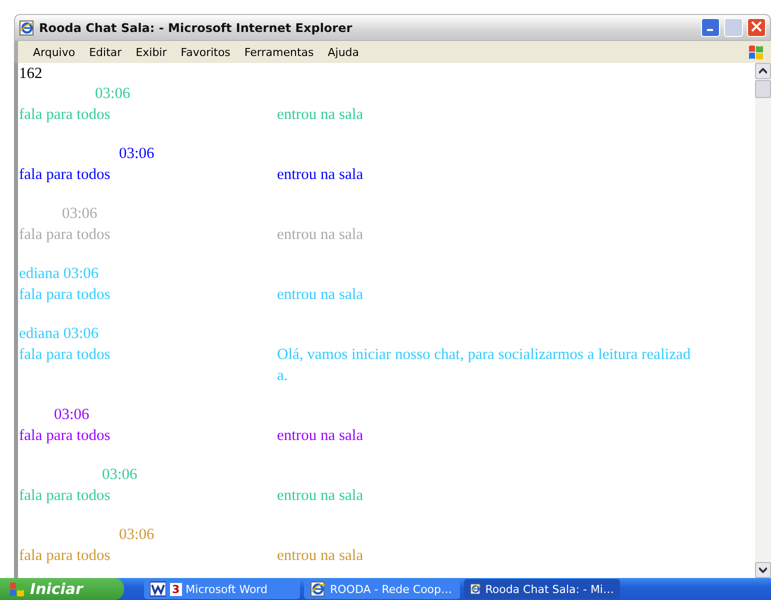 The image size is (771, 600). Describe the element at coordinates (279, 52) in the screenshot. I see `menu-item: Ferramentas` at that location.